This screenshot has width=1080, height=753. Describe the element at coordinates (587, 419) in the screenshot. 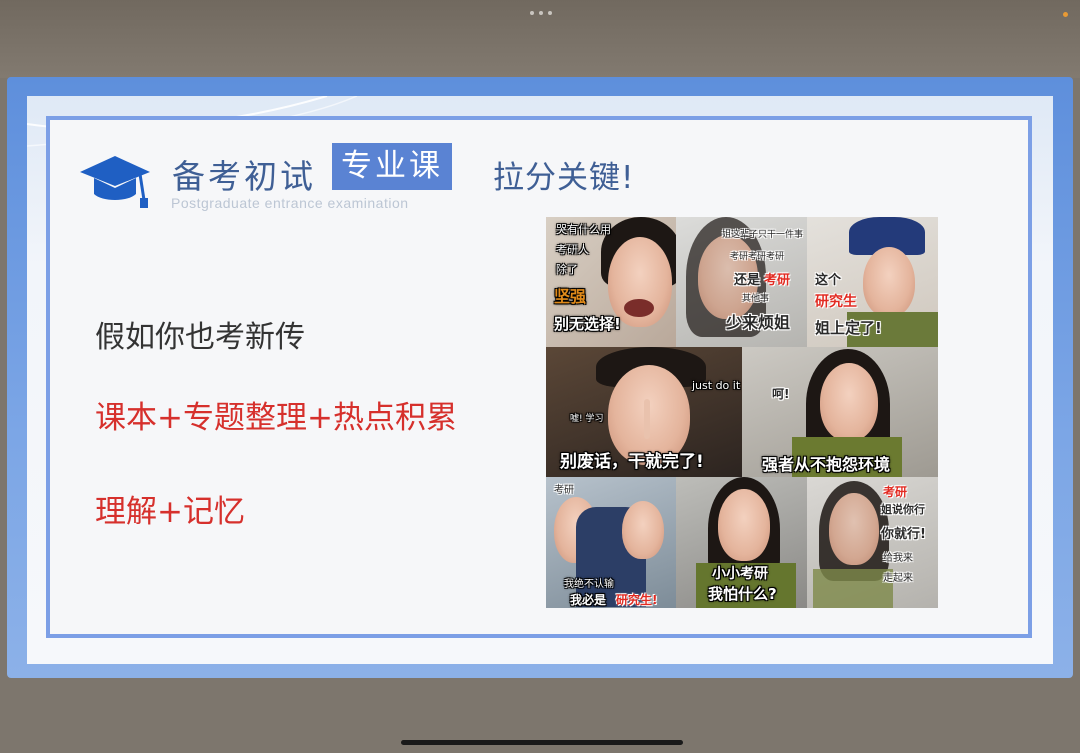

I see `meme-caption: 嘘! 学习` at that location.